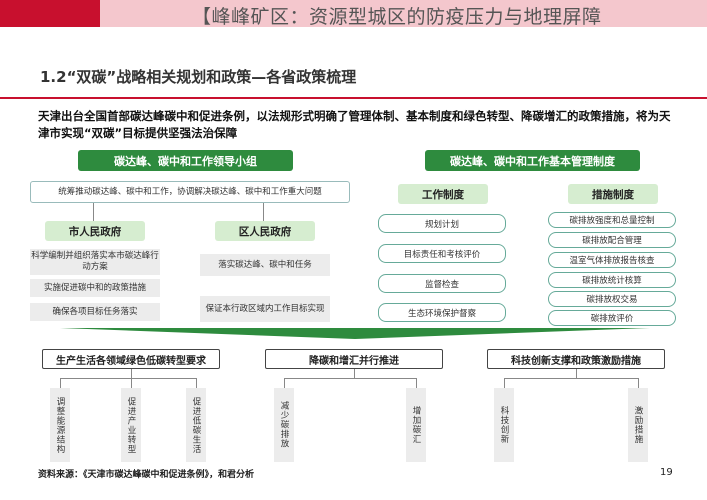 Image resolution: width=707 pixels, height=500 pixels. What do you see at coordinates (442, 223) in the screenshot?
I see `work-system-item: 规划计划` at bounding box center [442, 223].